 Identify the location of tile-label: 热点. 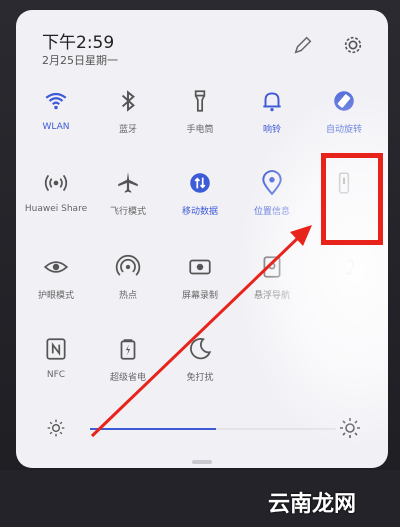
(127, 296).